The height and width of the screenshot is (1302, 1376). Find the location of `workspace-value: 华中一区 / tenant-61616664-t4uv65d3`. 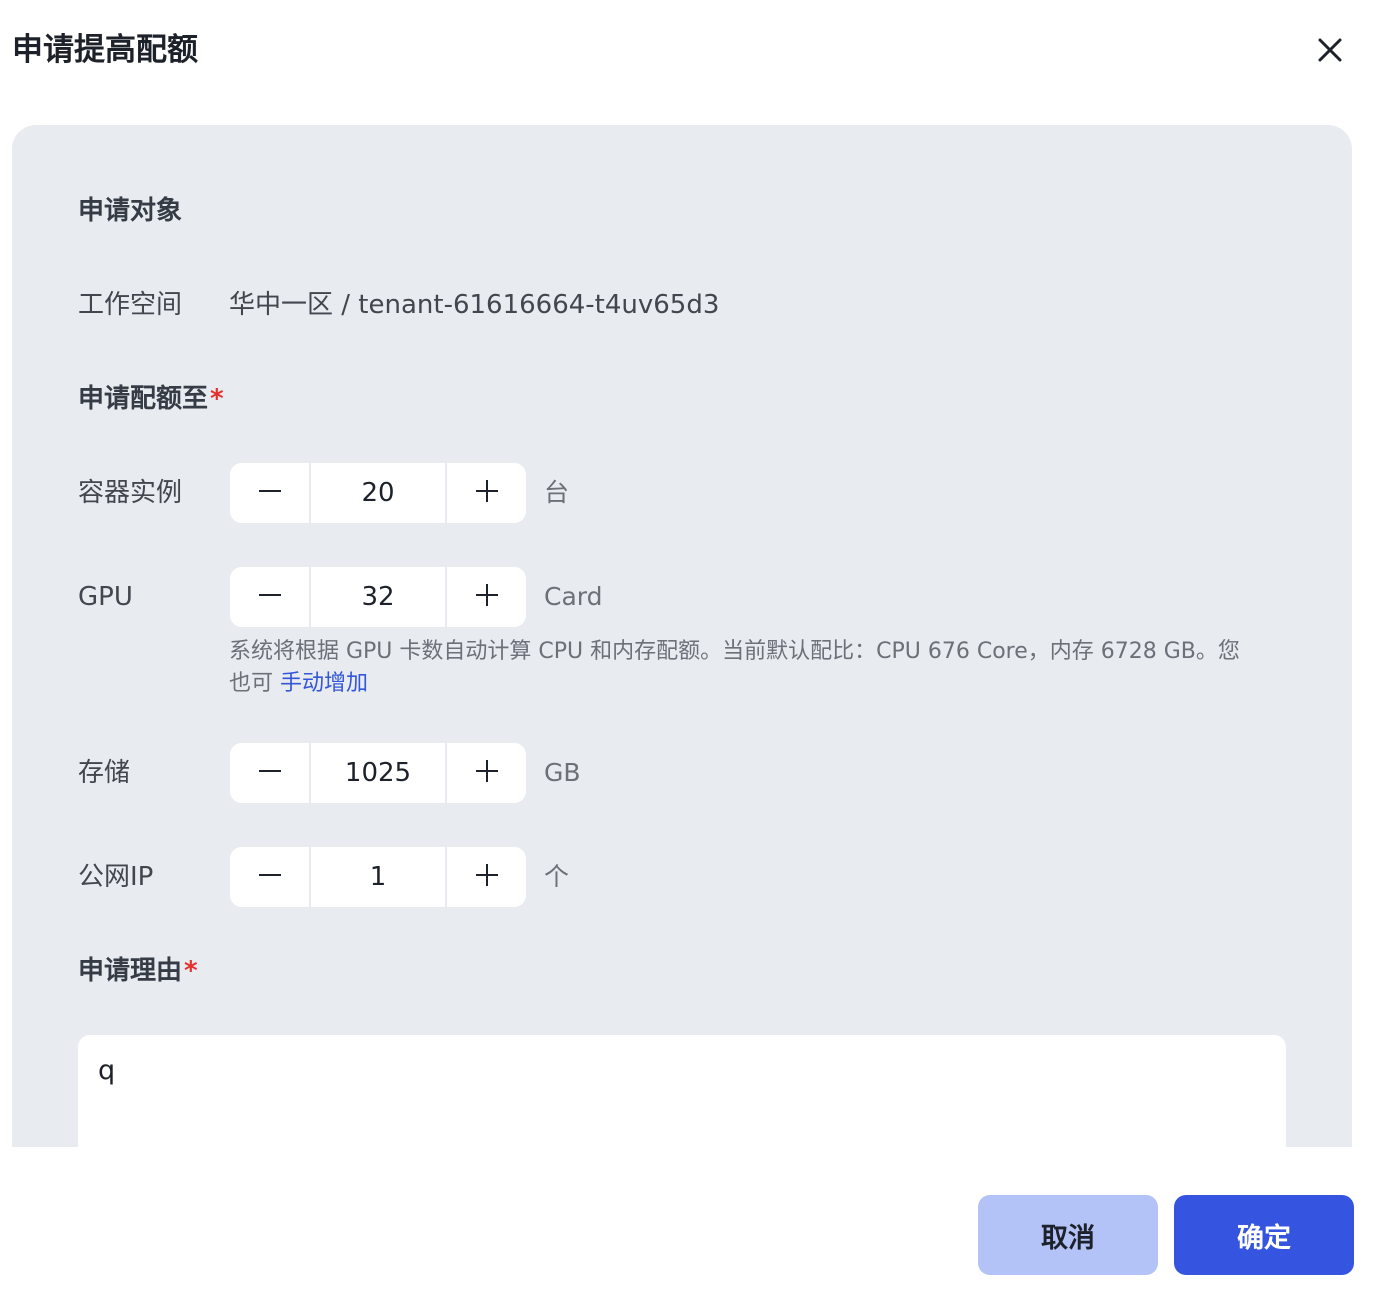

workspace-value: 华中一区 / tenant-61616664-t4uv65d3 is located at coordinates (474, 305).